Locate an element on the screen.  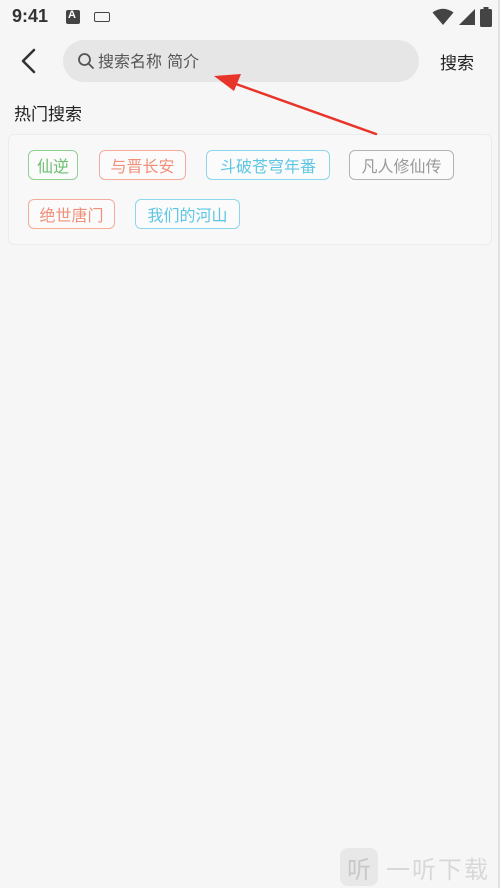
watermark: 听 一听下载 is located at coordinates (420, 867).